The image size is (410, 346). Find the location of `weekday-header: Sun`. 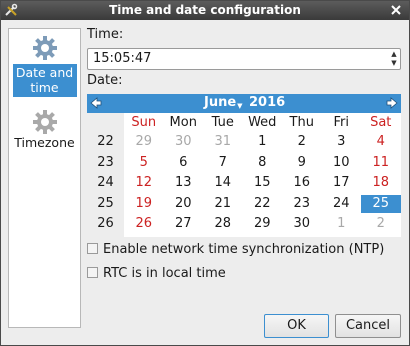

weekday-header: Sun is located at coordinates (144, 122).